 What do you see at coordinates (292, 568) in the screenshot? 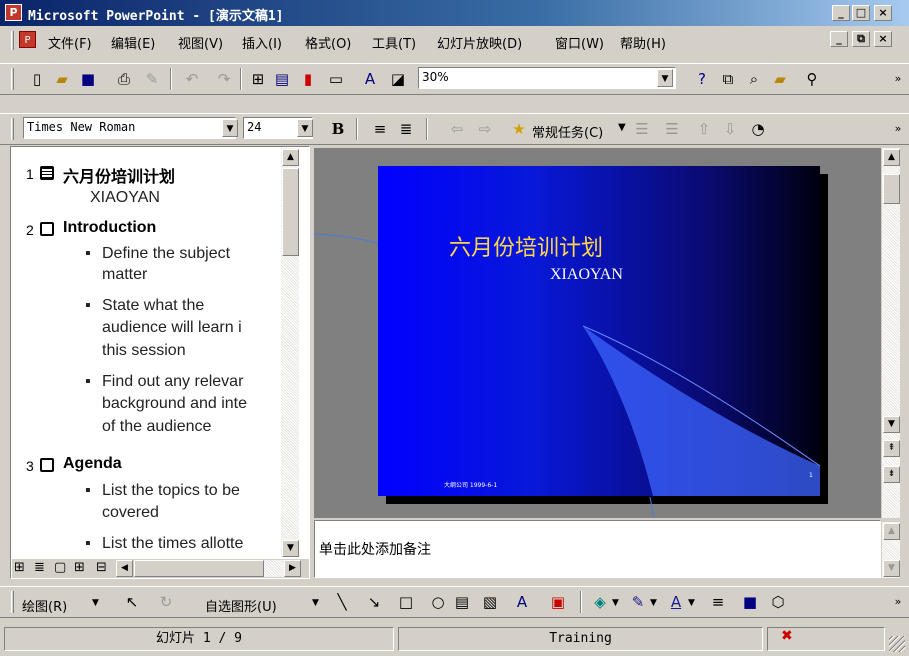
I see `scroll-right-arrow-icon: ▶` at bounding box center [292, 568].